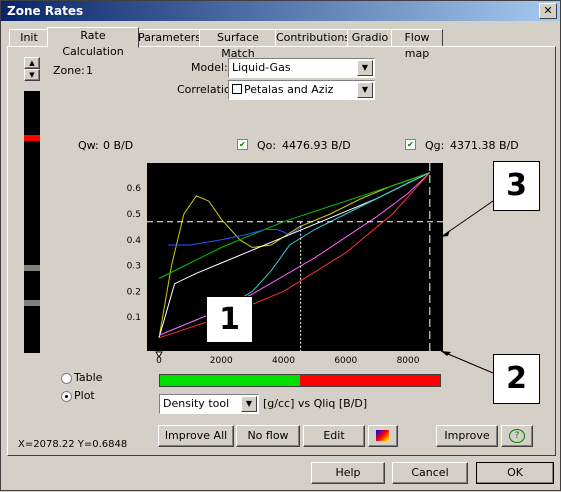 Image resolution: width=561 pixels, height=492 pixels. I want to click on callout-1: 1, so click(229, 319).